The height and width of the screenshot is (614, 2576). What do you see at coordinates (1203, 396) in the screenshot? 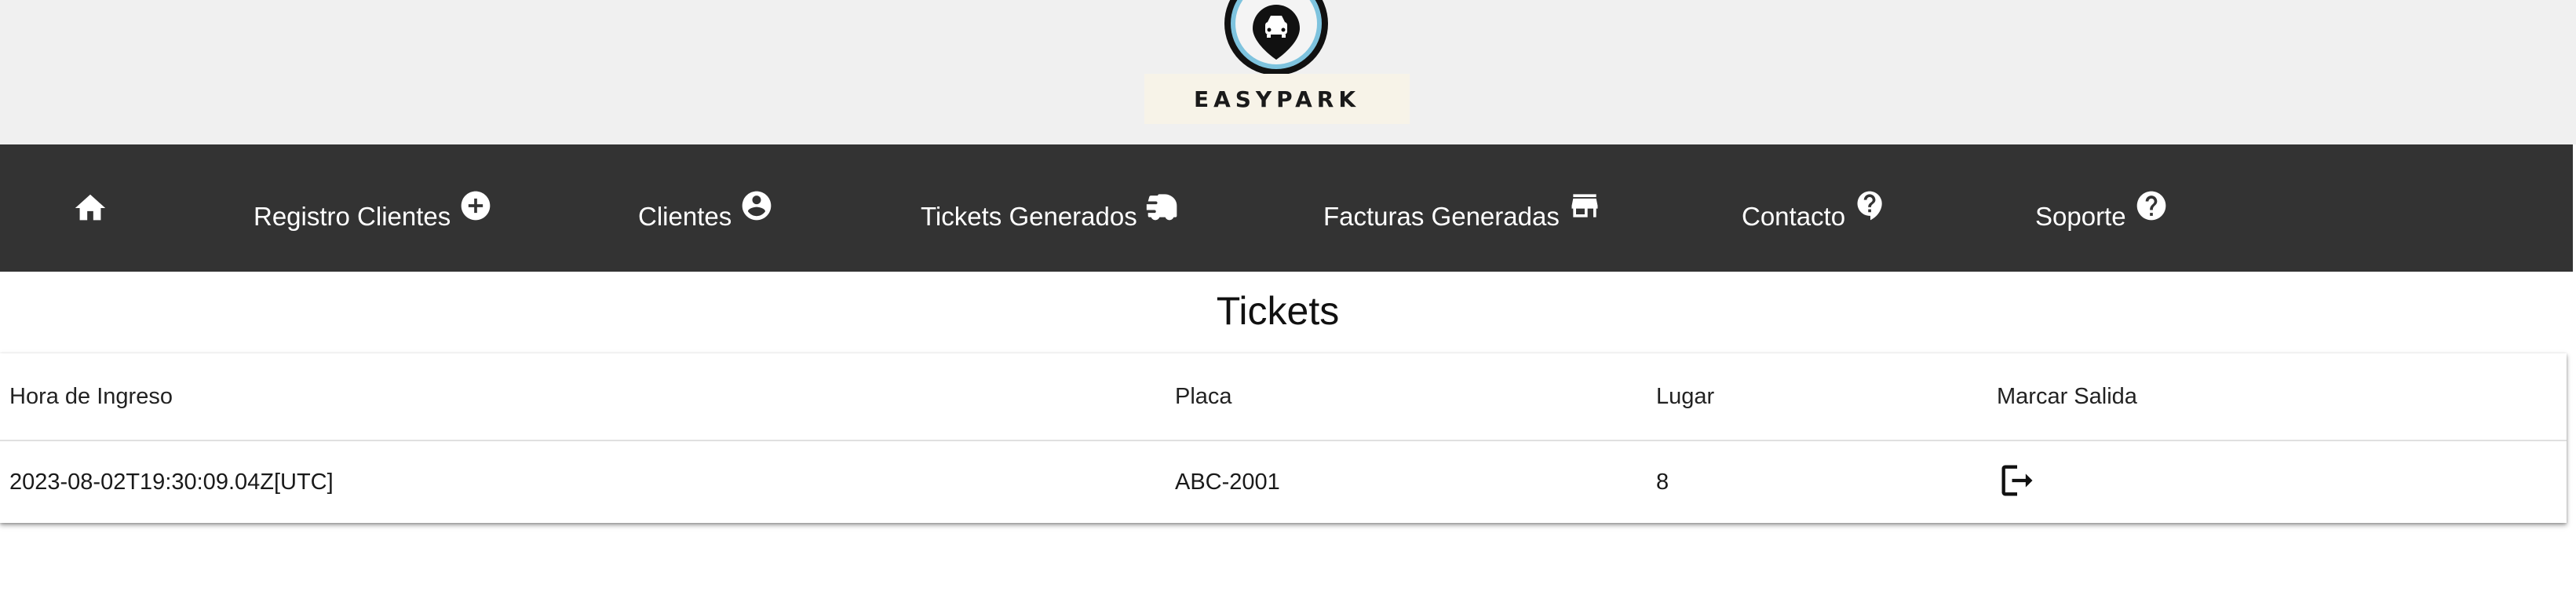
I see `column-header-placa: Placa` at bounding box center [1203, 396].